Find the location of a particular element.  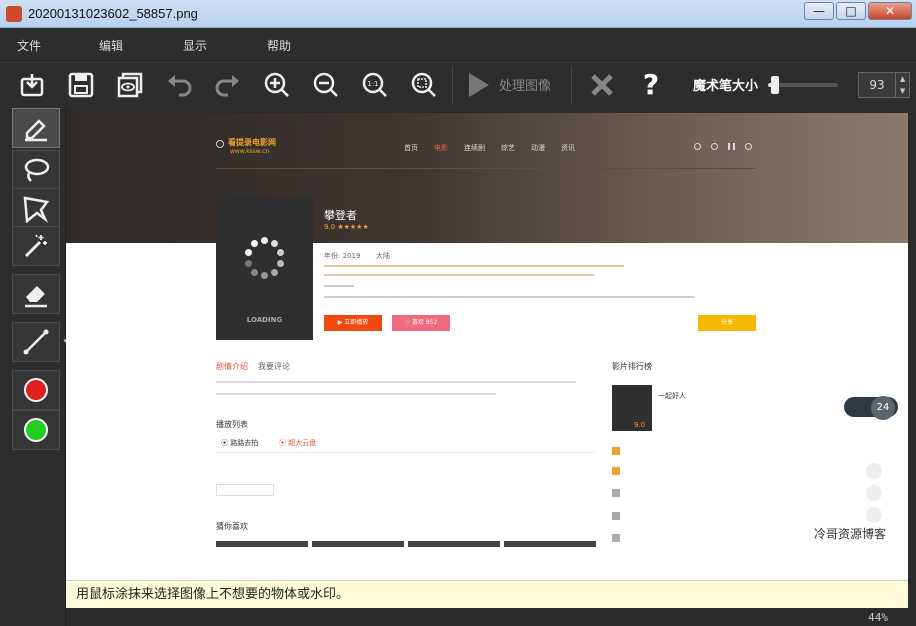

history-icon is located at coordinates (714, 146).